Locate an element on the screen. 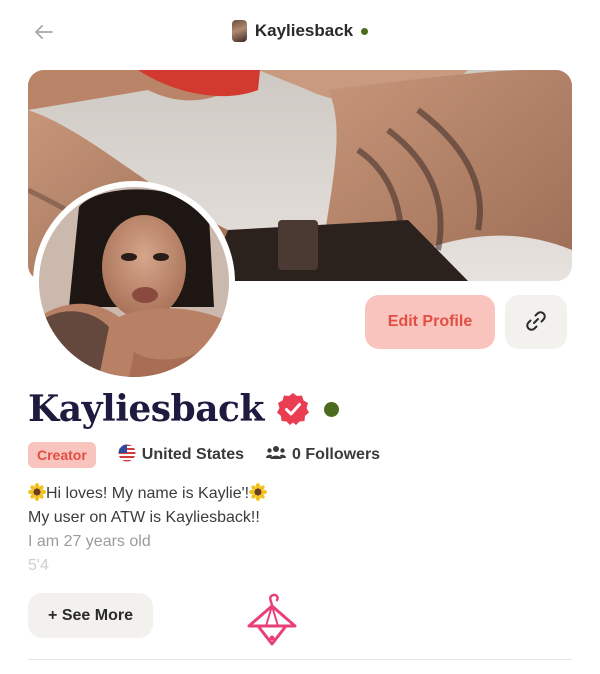  bio-line: I am 27 years old is located at coordinates (89, 541).